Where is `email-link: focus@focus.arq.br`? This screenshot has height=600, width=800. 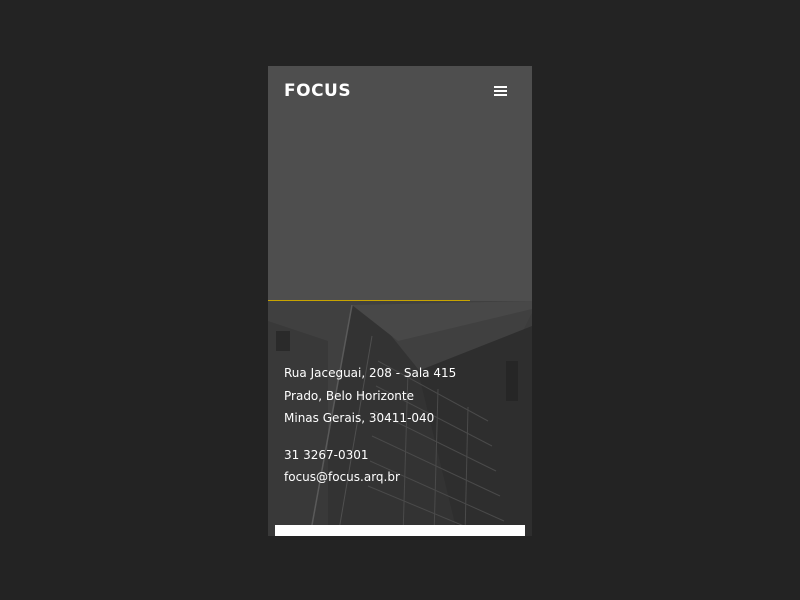
email-link: focus@focus.arq.br is located at coordinates (370, 477).